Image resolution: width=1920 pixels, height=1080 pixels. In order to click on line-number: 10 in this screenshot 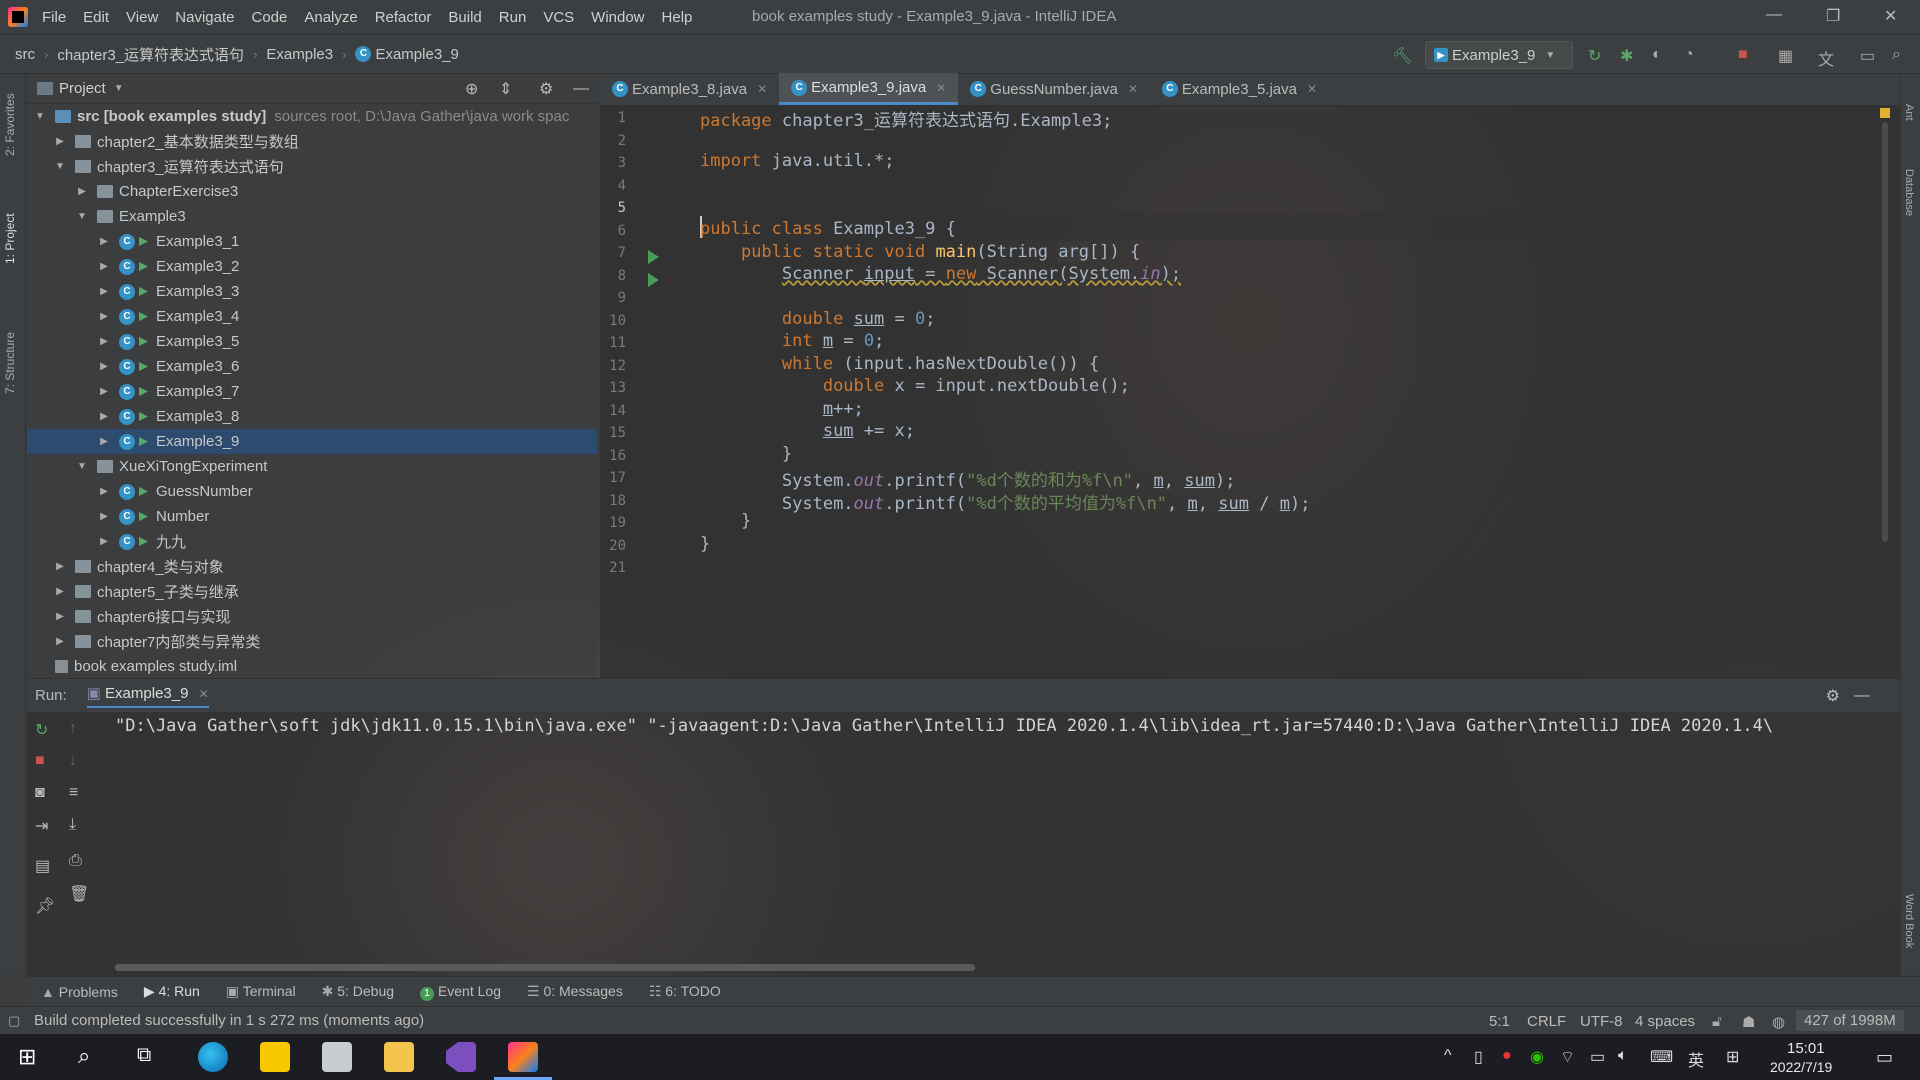, I will do `click(613, 321)`.